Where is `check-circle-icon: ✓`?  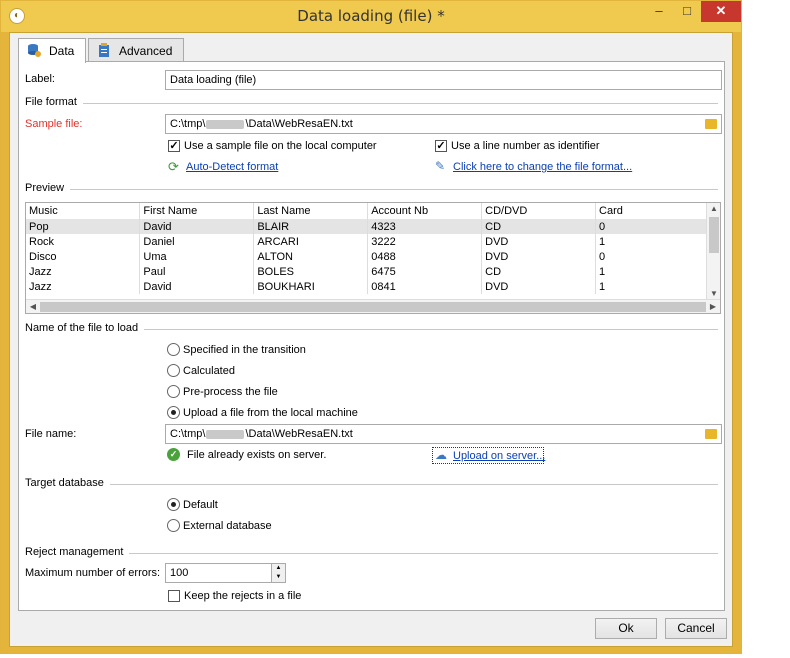 check-circle-icon: ✓ is located at coordinates (173, 454).